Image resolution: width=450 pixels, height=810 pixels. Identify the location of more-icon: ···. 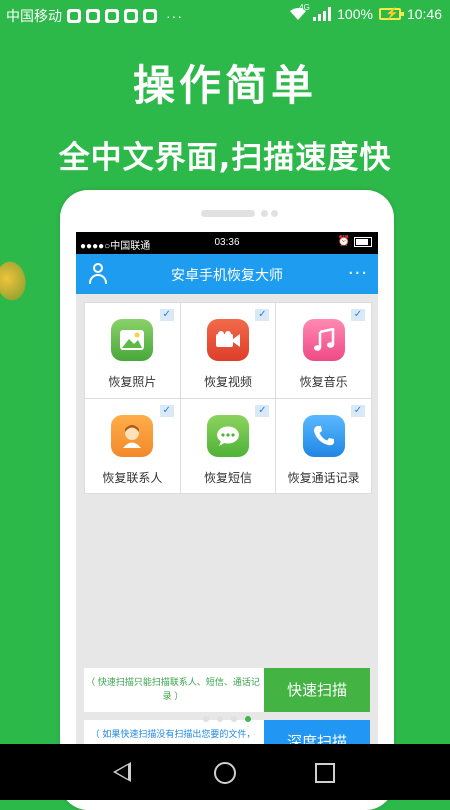
(358, 273).